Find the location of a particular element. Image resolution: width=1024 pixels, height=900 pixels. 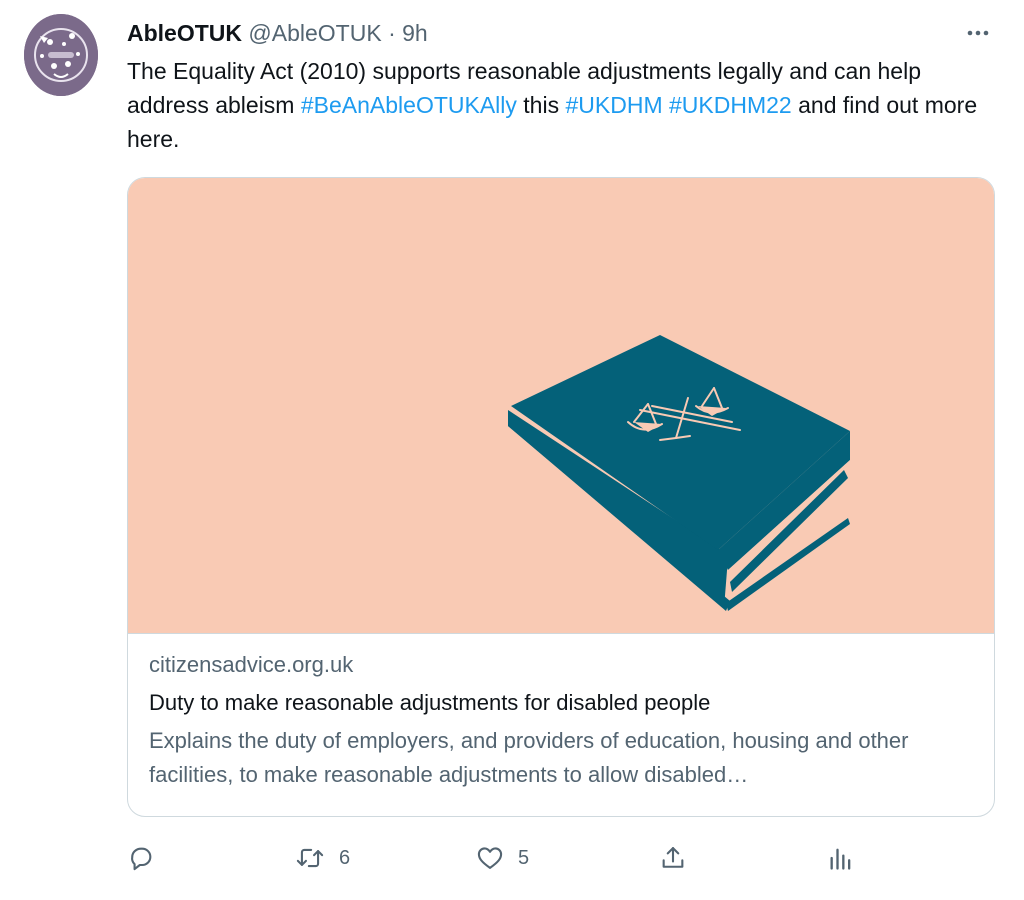

like-count: 5 is located at coordinates (524, 857).